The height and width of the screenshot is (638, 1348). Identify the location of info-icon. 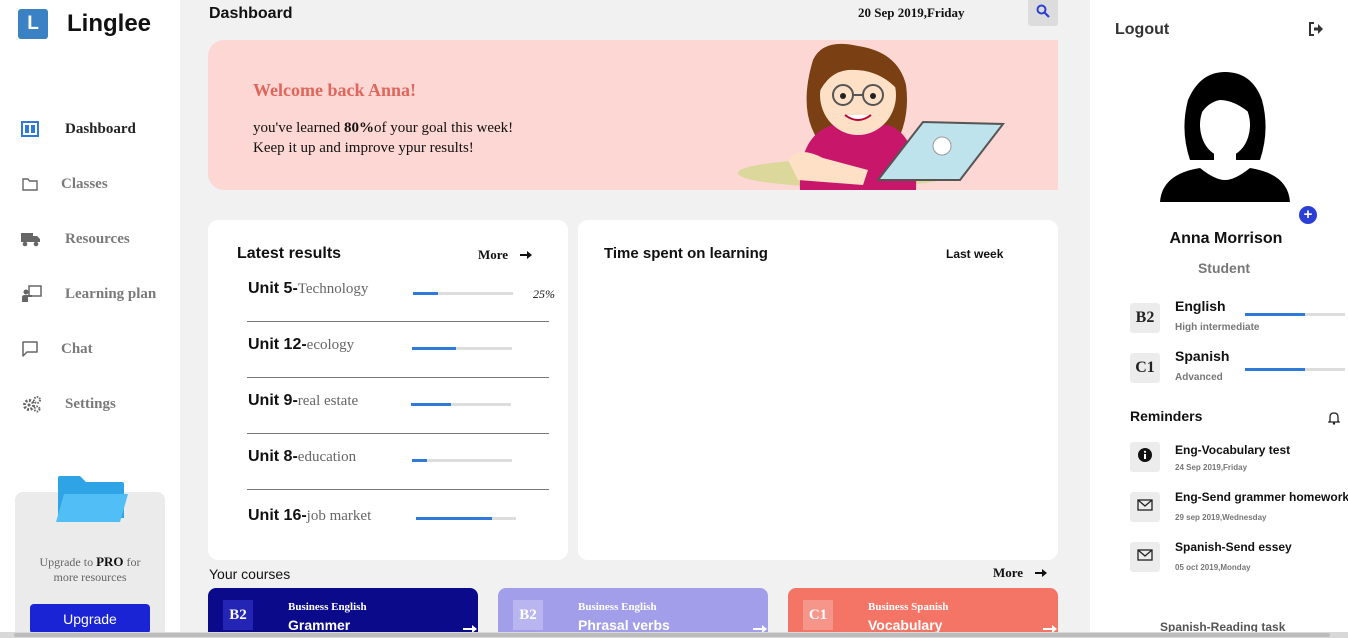
(1145, 457).